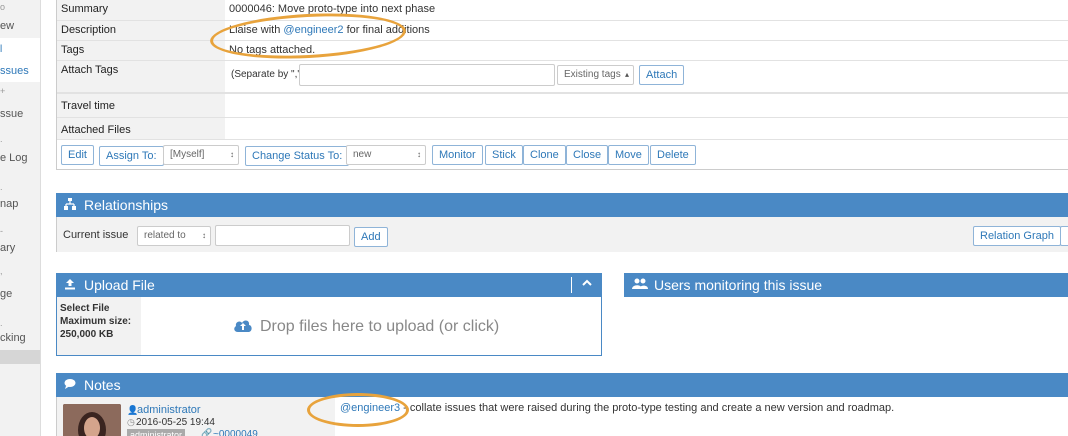 The width and height of the screenshot is (1068, 436). Describe the element at coordinates (131, 422) in the screenshot. I see `clock-icon: ◷` at that location.